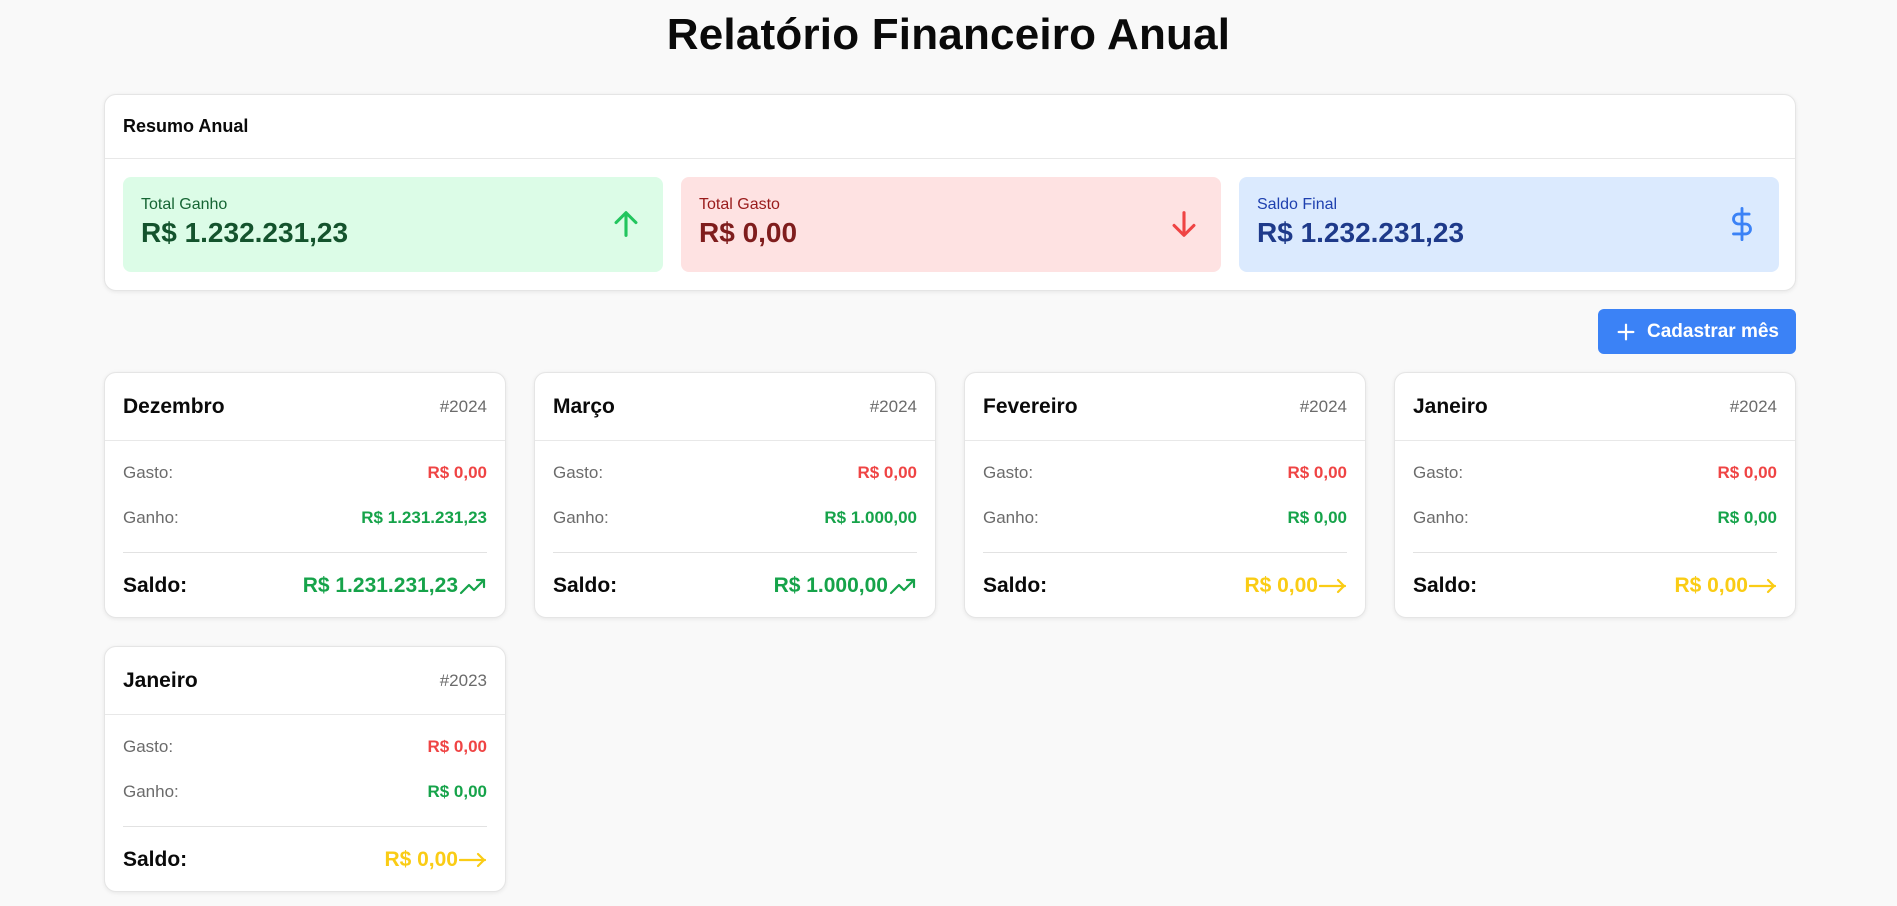 Image resolution: width=1897 pixels, height=906 pixels. Describe the element at coordinates (830, 585) in the screenshot. I see `balance-value: R$ 1.000,00` at that location.